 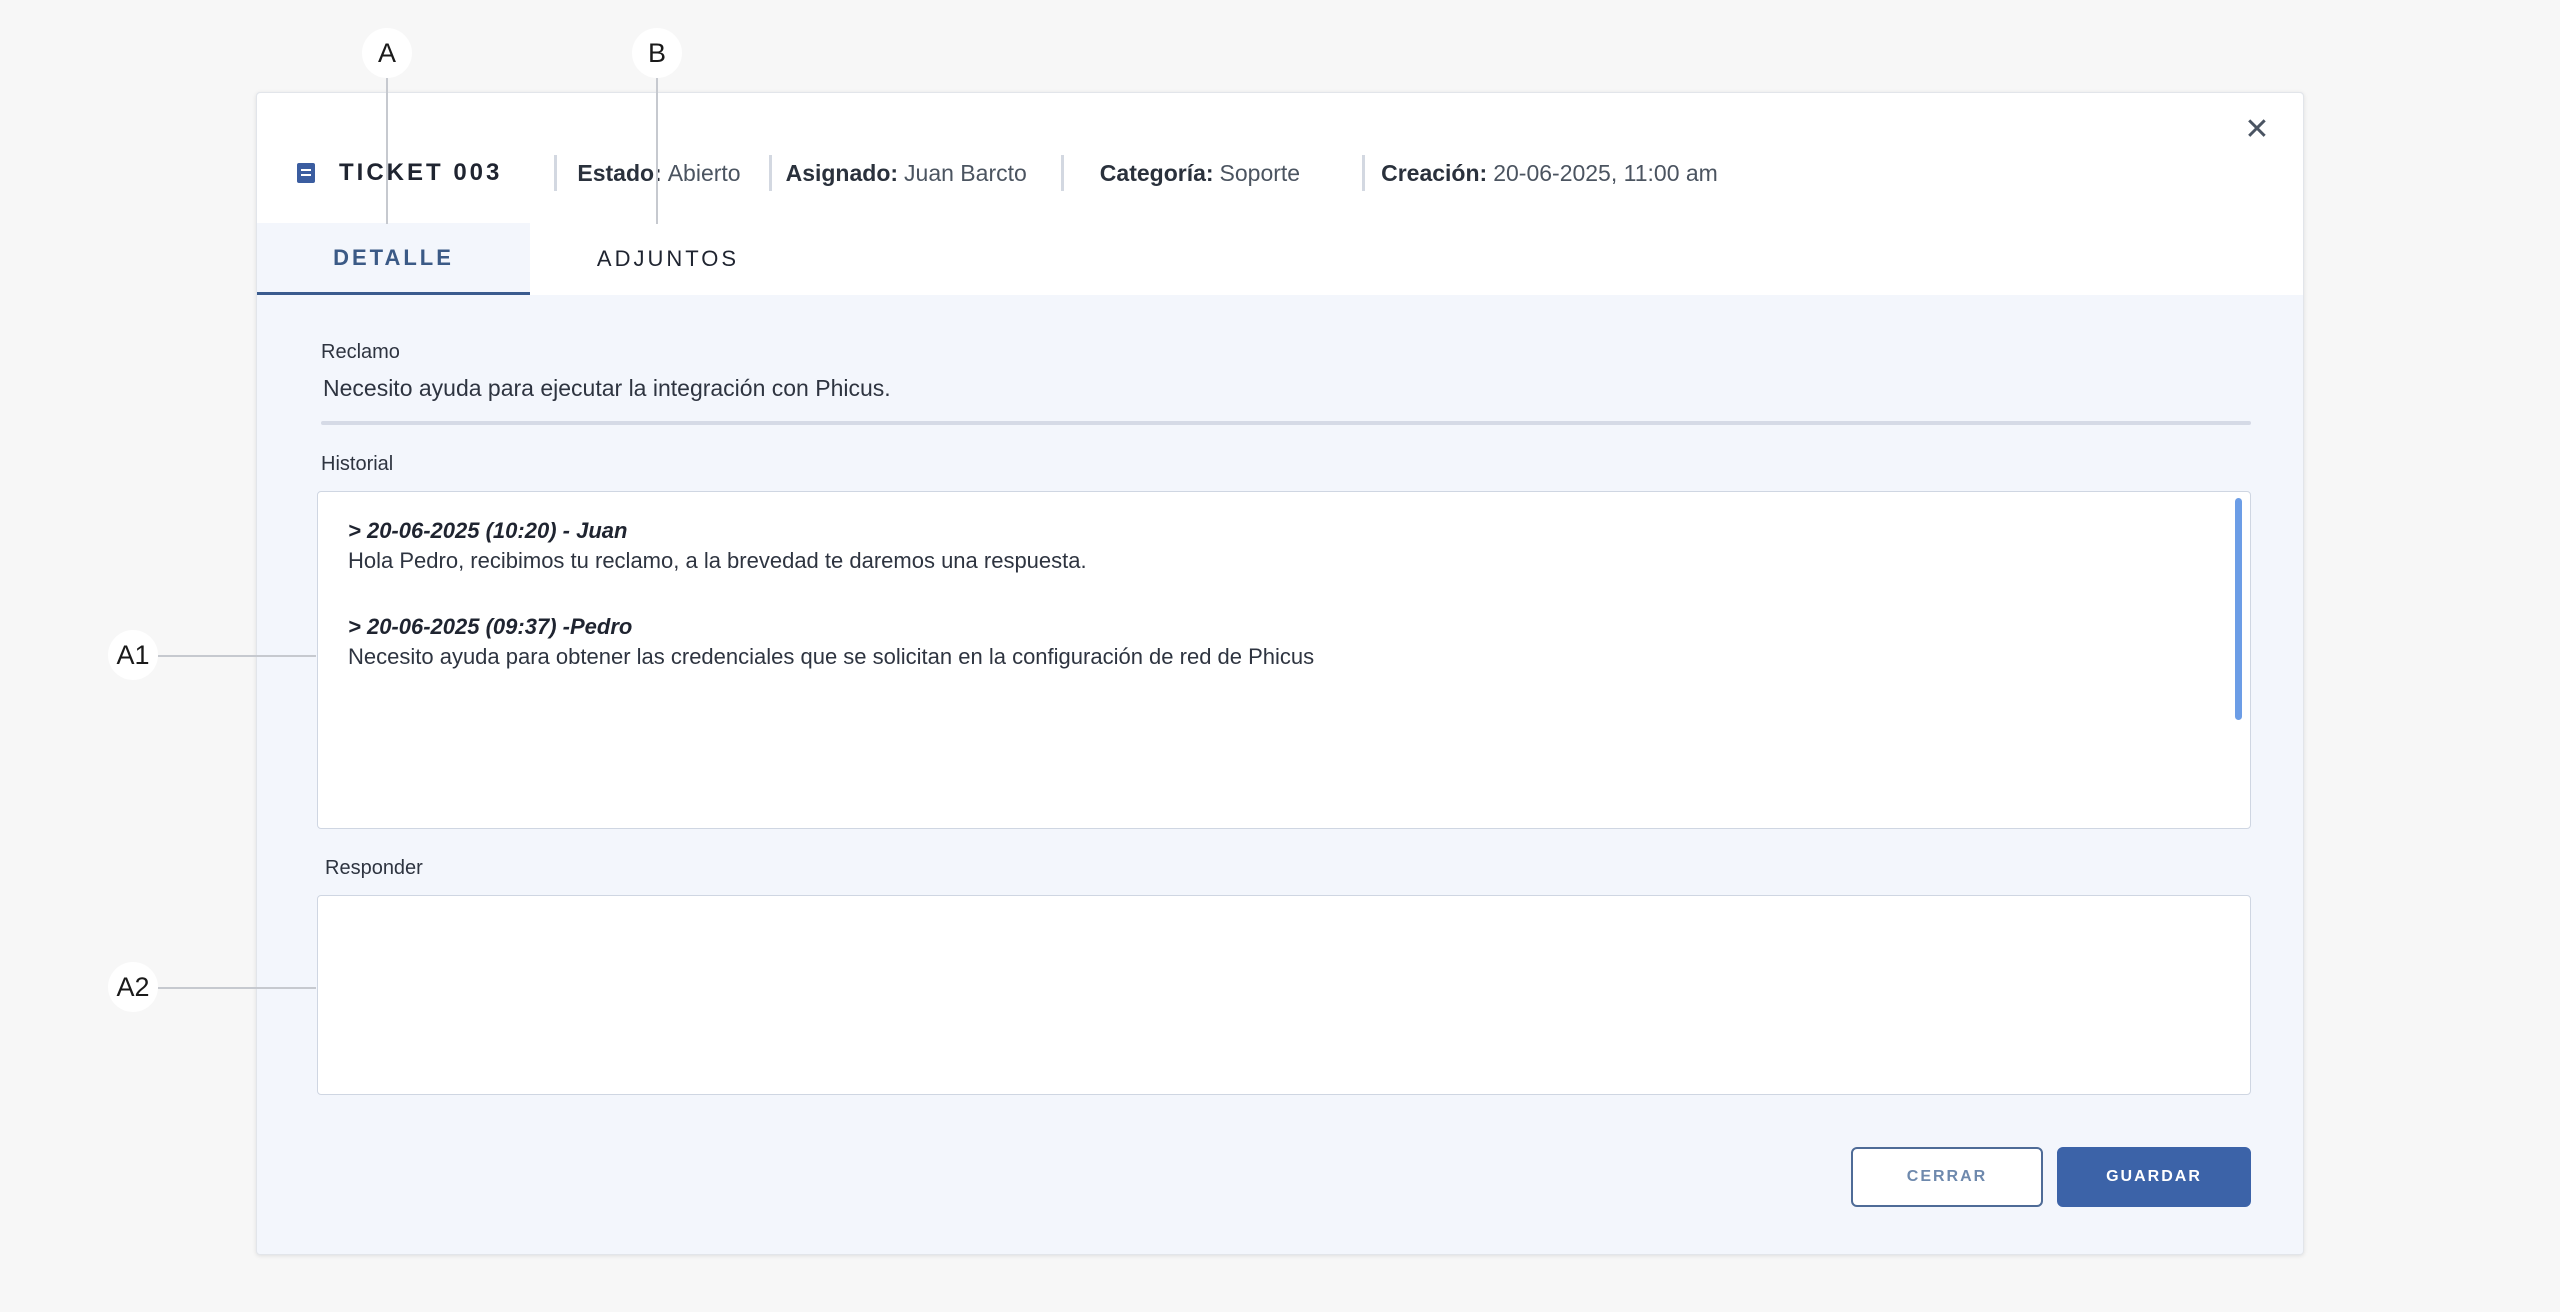 What do you see at coordinates (1156, 172) in the screenshot?
I see `meta-categoria-label: Categoría:` at bounding box center [1156, 172].